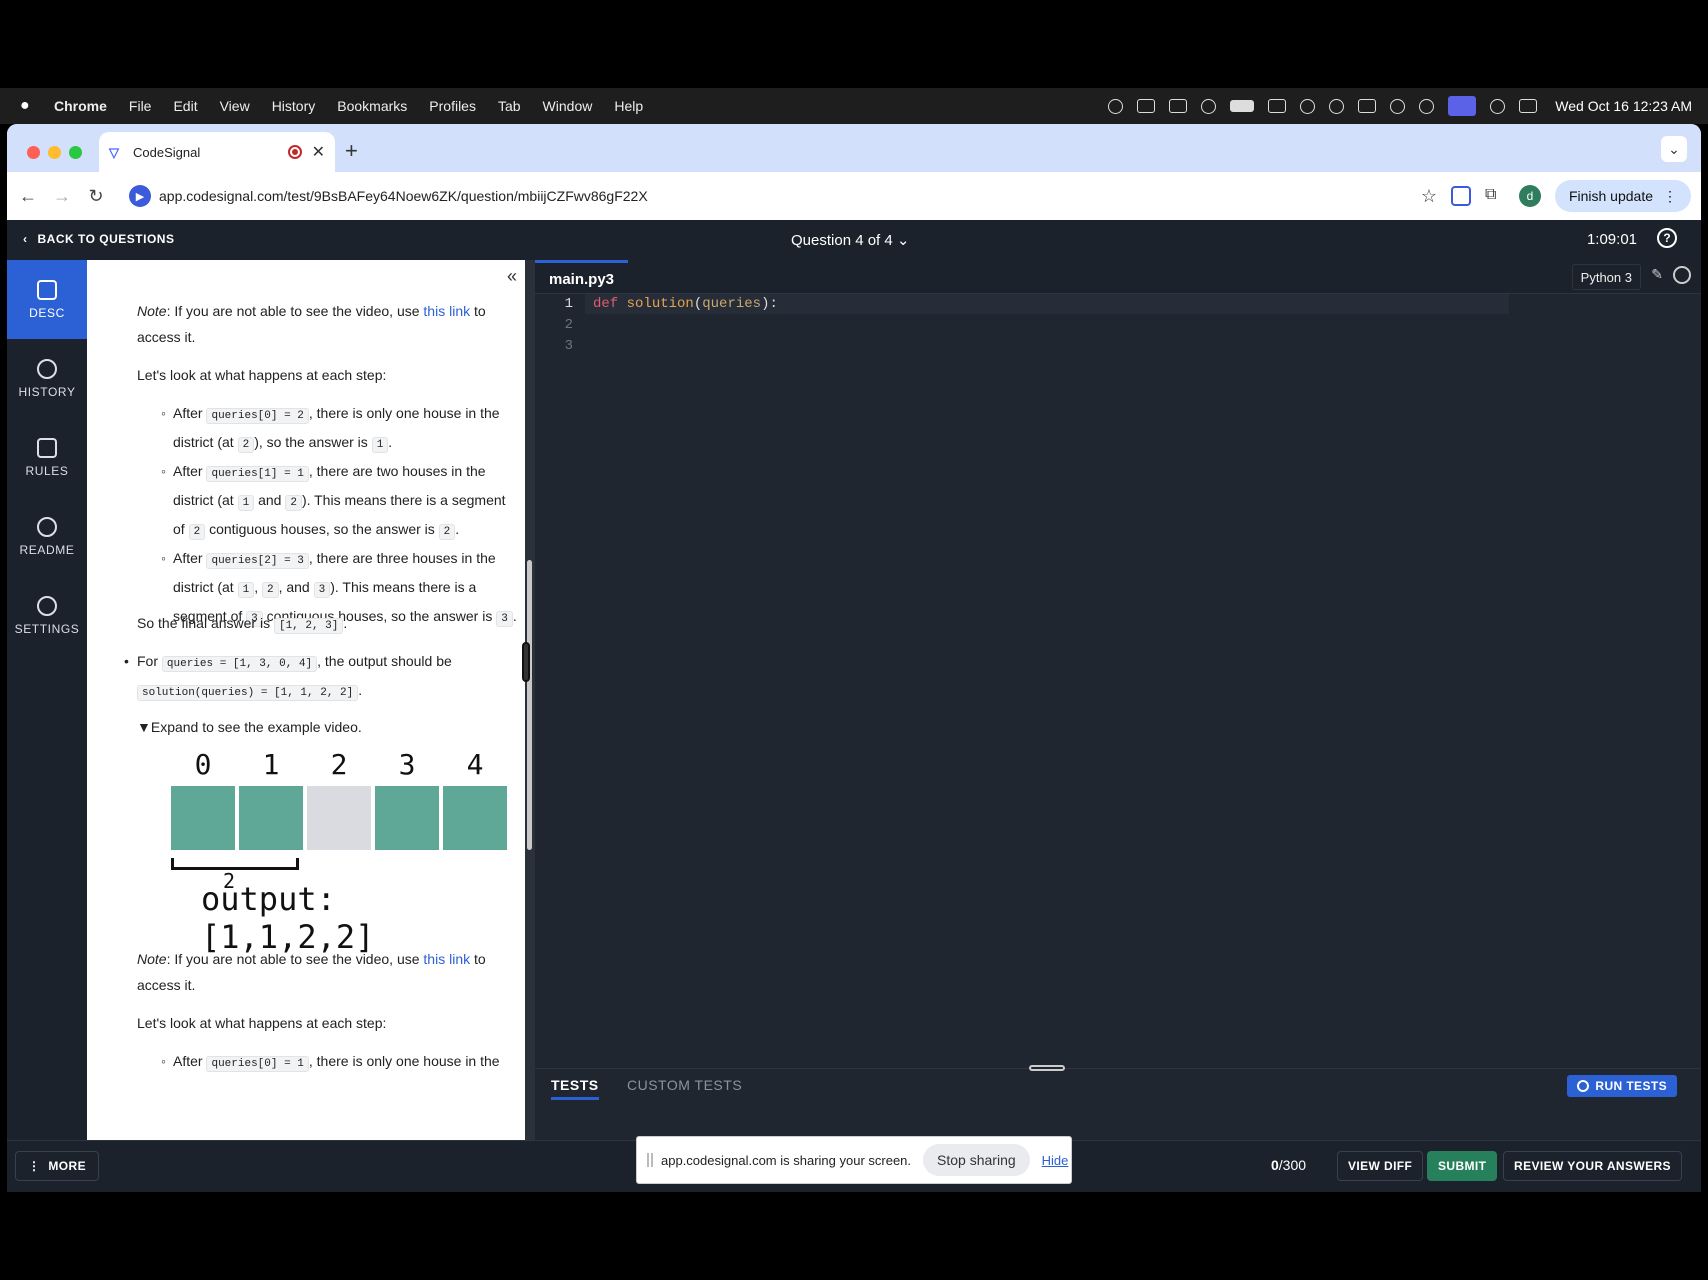 The width and height of the screenshot is (1708, 1280). I want to click on view-diff-button: VIEW DIFF, so click(1380, 1166).